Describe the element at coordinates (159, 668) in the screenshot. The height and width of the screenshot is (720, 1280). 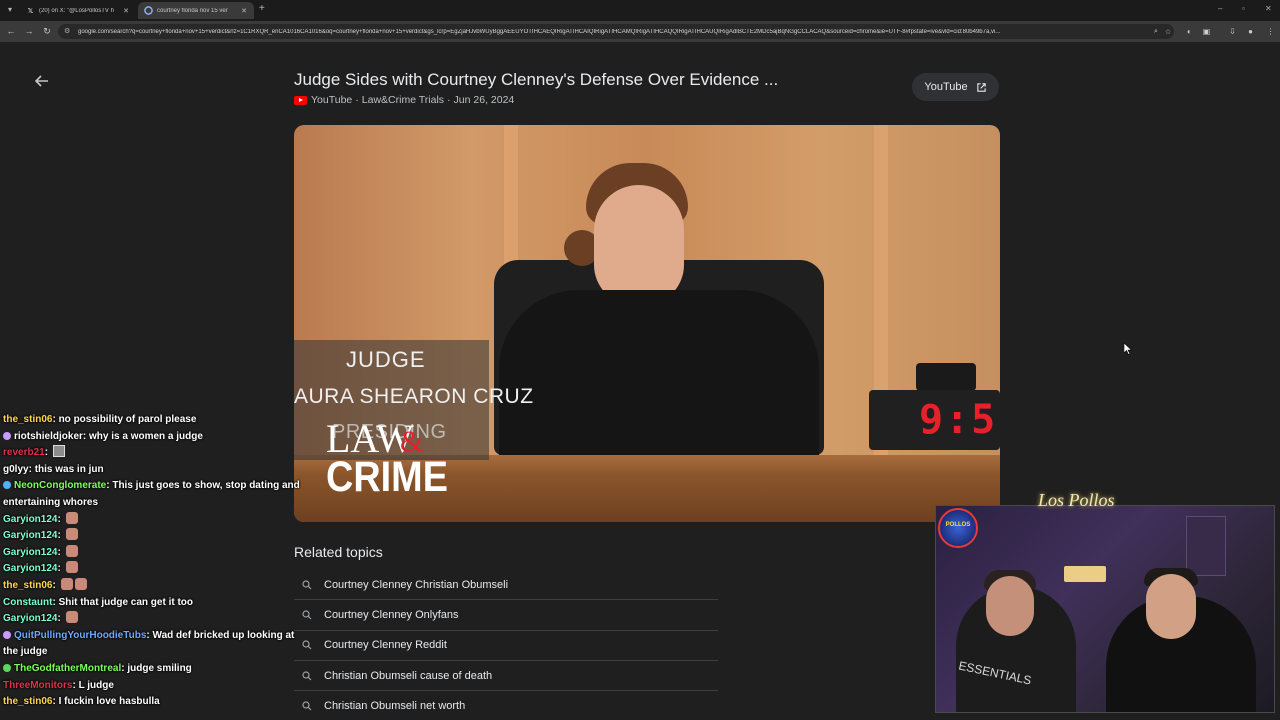
I see `chat-text: judge smiling` at that location.